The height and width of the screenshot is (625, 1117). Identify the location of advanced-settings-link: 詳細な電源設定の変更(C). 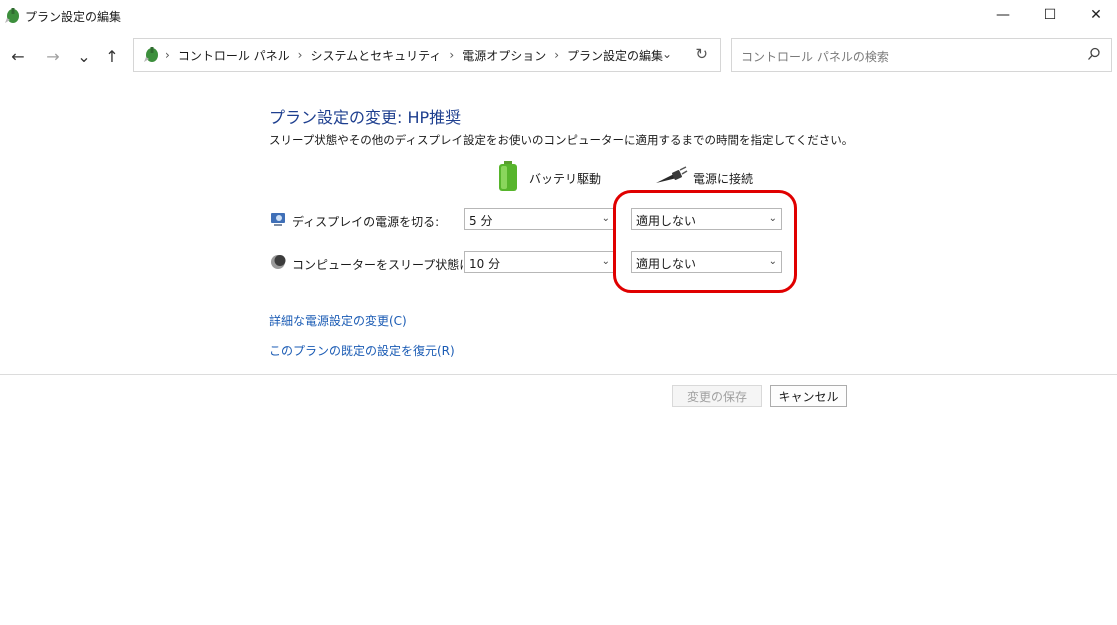
(338, 320).